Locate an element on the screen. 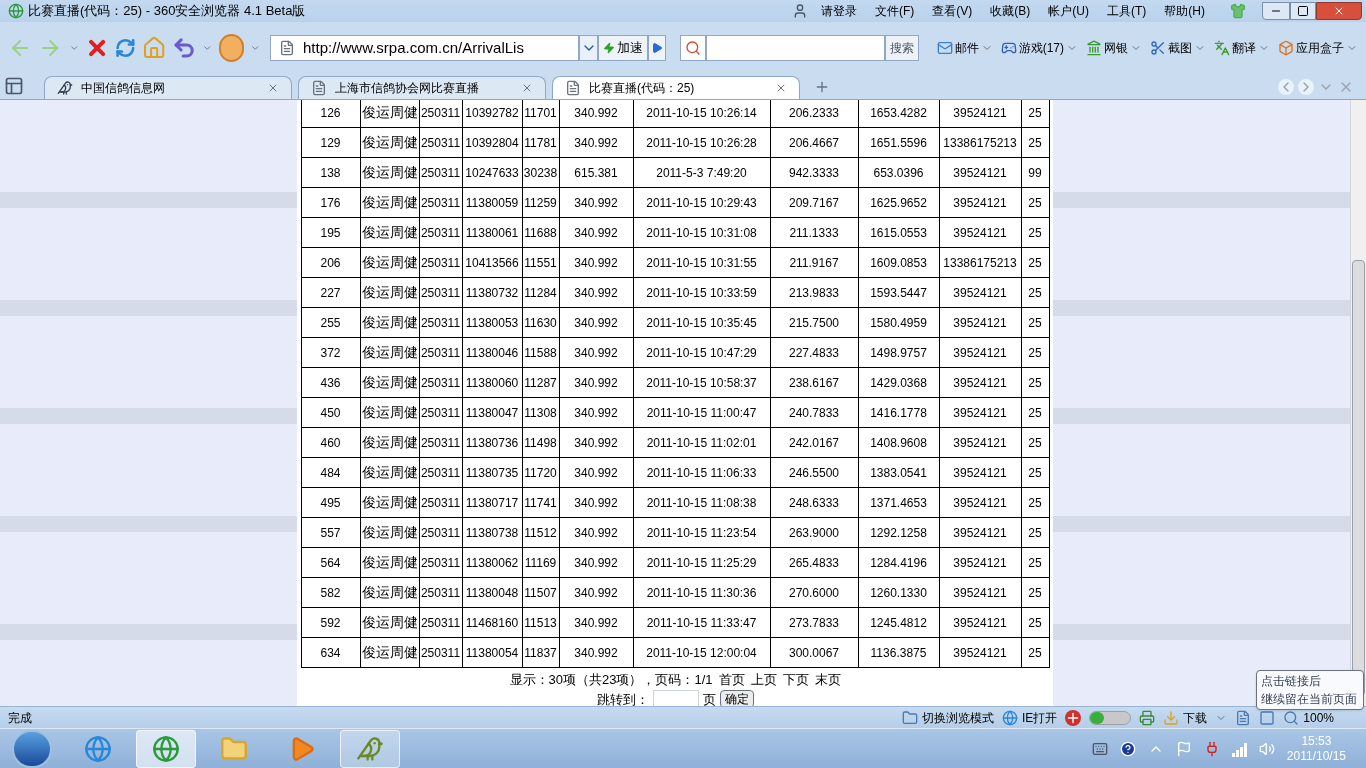 The height and width of the screenshot is (768, 1366). browser-tab: 比赛直播(代码：25) is located at coordinates (676, 87).